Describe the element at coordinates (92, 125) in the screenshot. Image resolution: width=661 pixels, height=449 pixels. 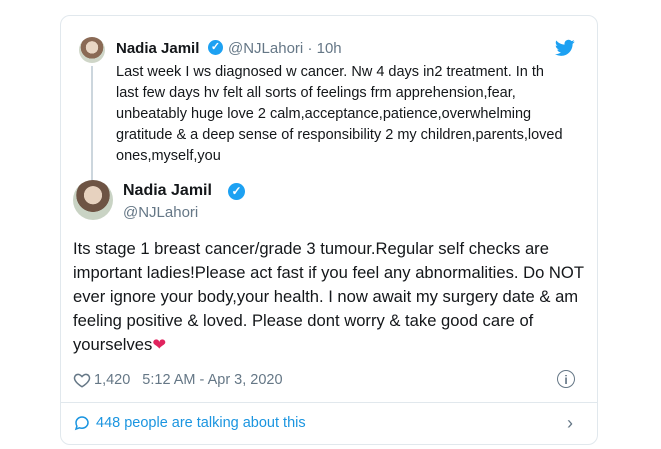
I see `thread-connector-line` at that location.